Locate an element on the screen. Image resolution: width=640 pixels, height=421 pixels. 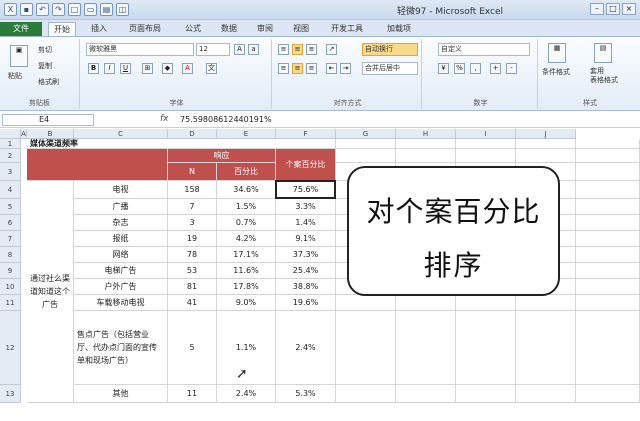
row-header-3: 3 is located at coordinates (10, 172).